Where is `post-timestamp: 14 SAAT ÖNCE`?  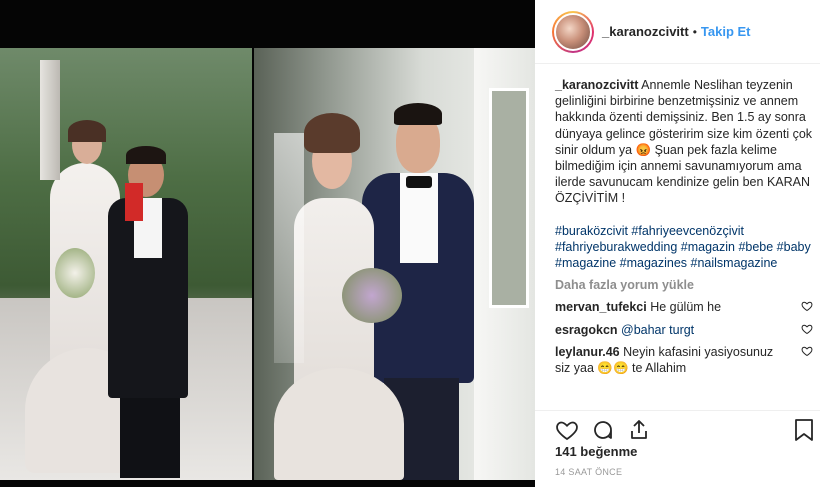
post-timestamp: 14 SAAT ÖNCE is located at coordinates (589, 472).